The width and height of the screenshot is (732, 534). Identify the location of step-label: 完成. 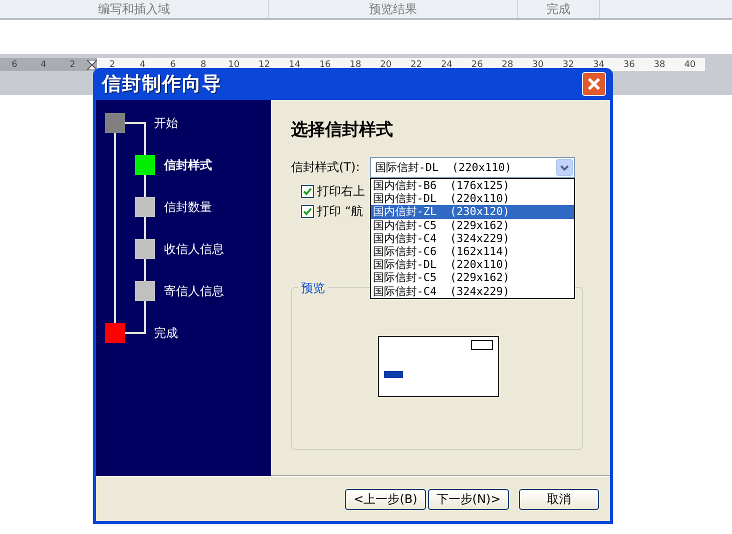
(166, 333).